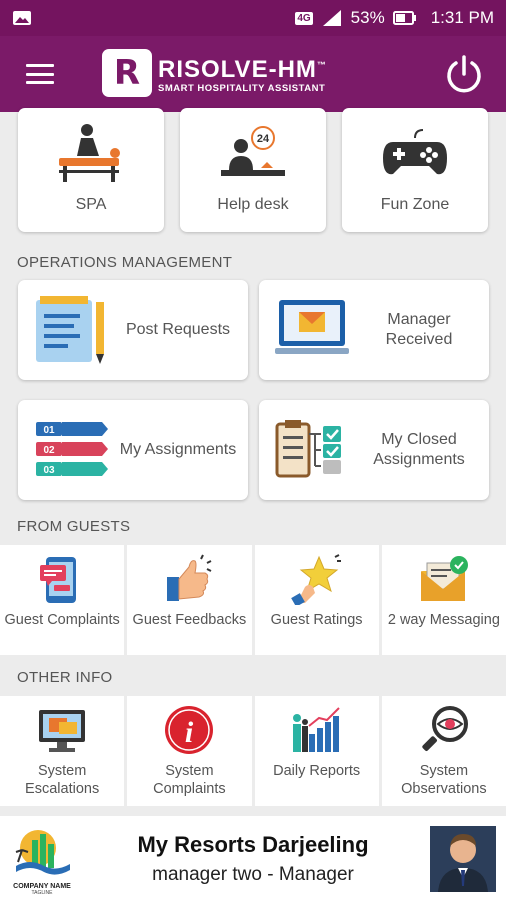 The width and height of the screenshot is (506, 900). Describe the element at coordinates (178, 449) in the screenshot. I see `my-assignments-label: My Assignments` at that location.